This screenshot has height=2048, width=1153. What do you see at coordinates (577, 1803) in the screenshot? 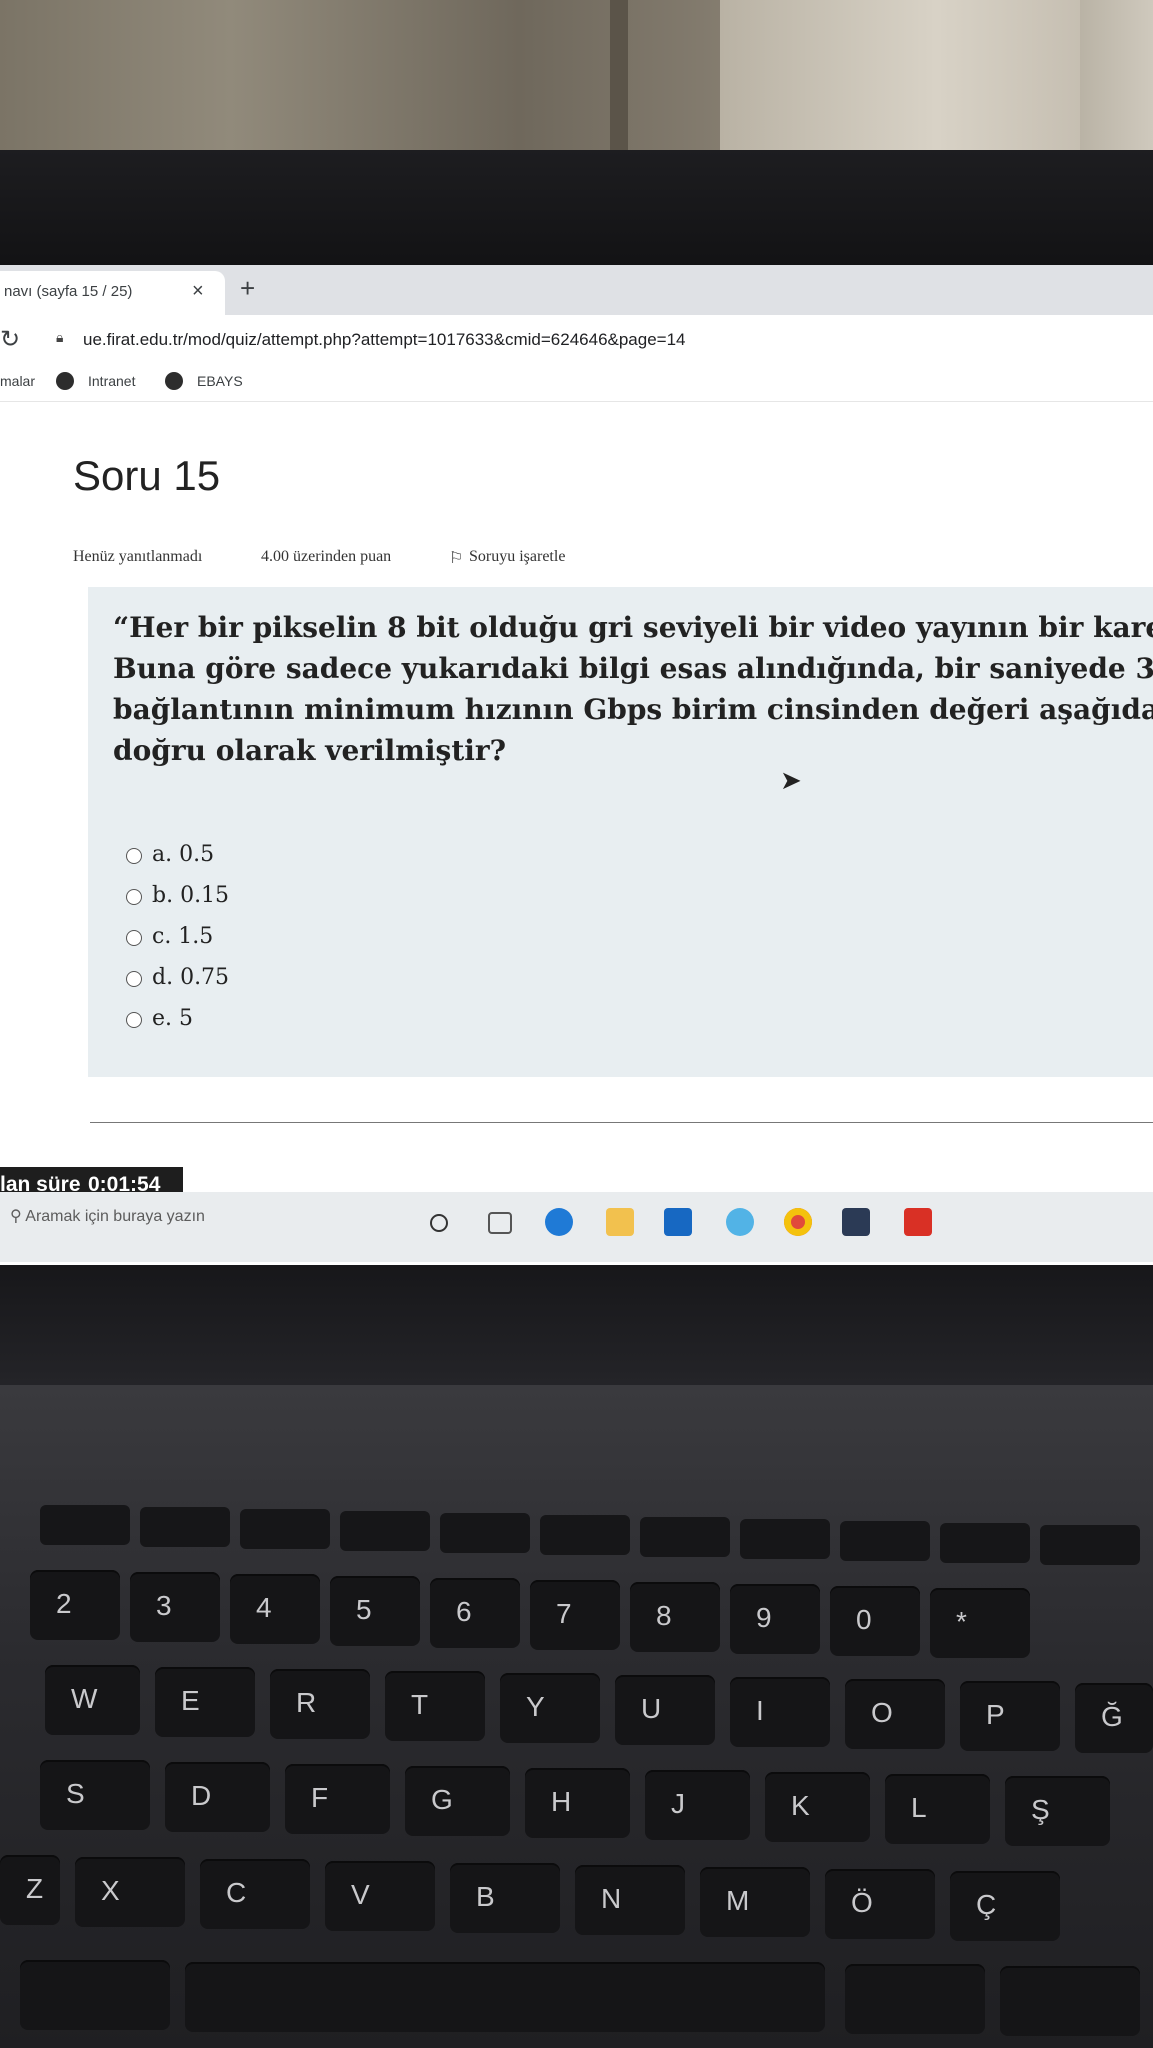
I see `key: H` at bounding box center [577, 1803].